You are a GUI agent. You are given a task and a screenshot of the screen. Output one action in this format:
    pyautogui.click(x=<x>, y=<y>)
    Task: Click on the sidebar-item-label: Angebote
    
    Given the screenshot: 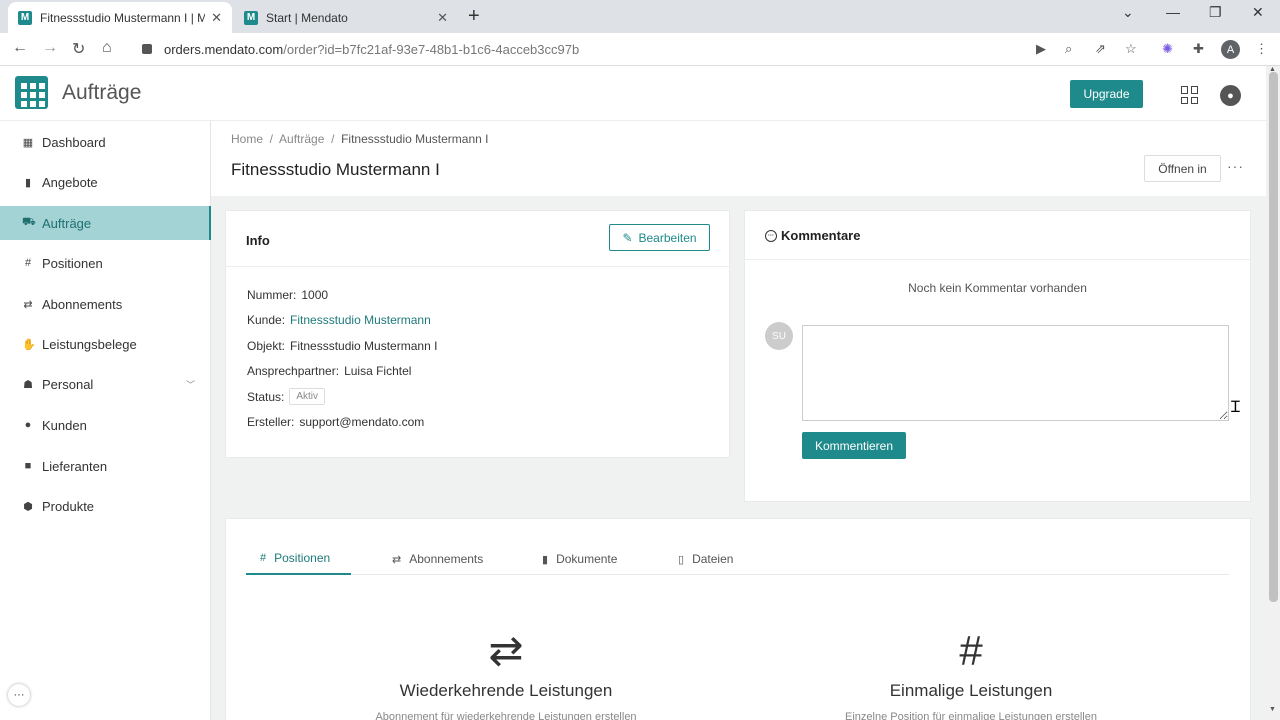 What is the action you would take?
    pyautogui.click(x=70, y=182)
    